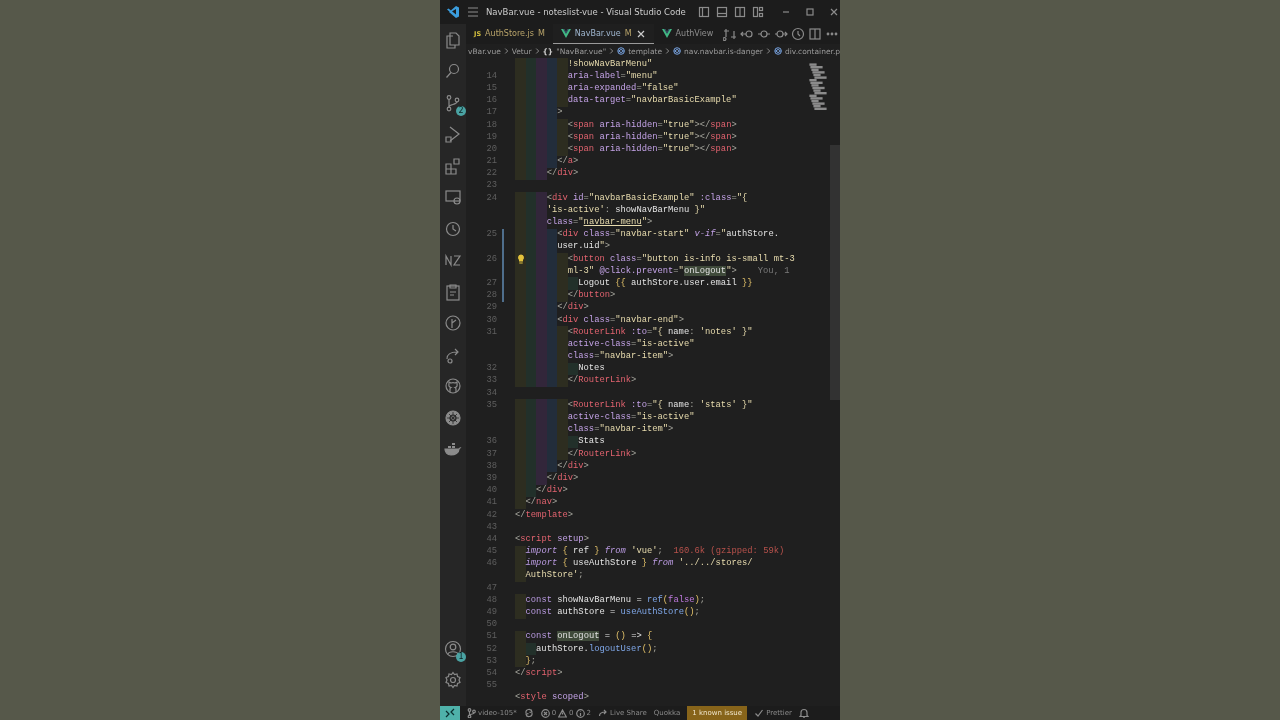 The height and width of the screenshot is (720, 1280). What do you see at coordinates (652, 271) in the screenshot?
I see `code-line: ml-3" @click.prevent="onLogout">` at bounding box center [652, 271].